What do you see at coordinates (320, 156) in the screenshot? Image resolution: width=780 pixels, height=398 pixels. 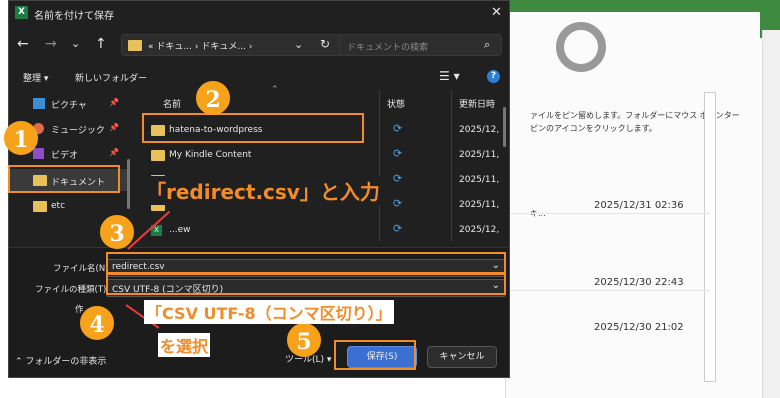 I see `file-row: My Kindle Content ⟳ 2025/11,` at bounding box center [320, 156].